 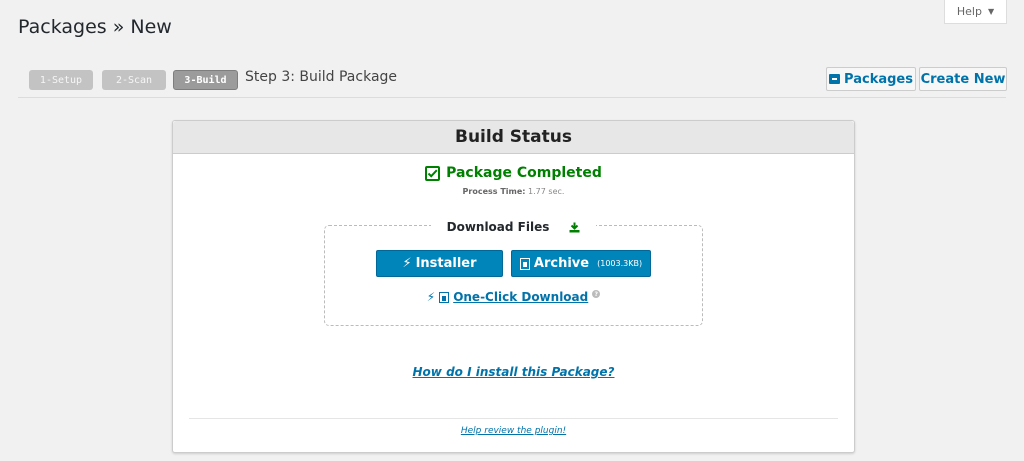 What do you see at coordinates (835, 79) in the screenshot?
I see `archive-box-icon` at bounding box center [835, 79].